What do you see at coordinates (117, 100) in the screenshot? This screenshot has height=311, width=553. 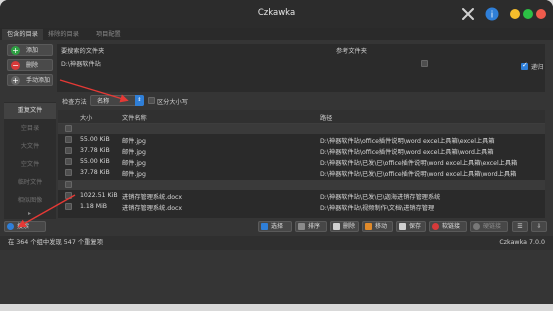 I see `method-select: 名称 ⇕` at bounding box center [117, 100].